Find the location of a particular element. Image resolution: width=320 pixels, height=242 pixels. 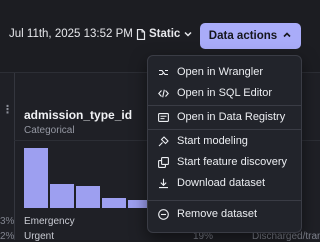

data-actions-label: Data actions is located at coordinates (243, 36).